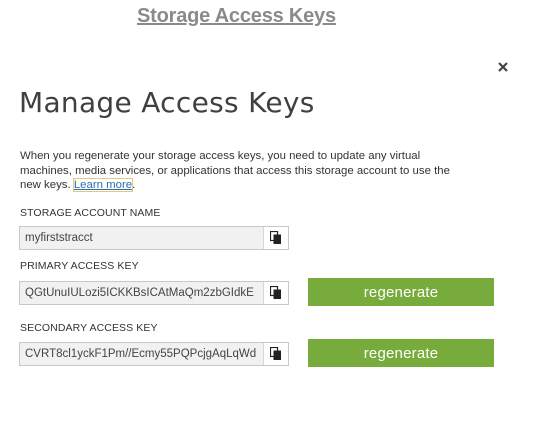 This screenshot has width=534, height=422. What do you see at coordinates (79, 266) in the screenshot?
I see `primary-access-key-label: PRIMARY ACCESS KEY` at bounding box center [79, 266].